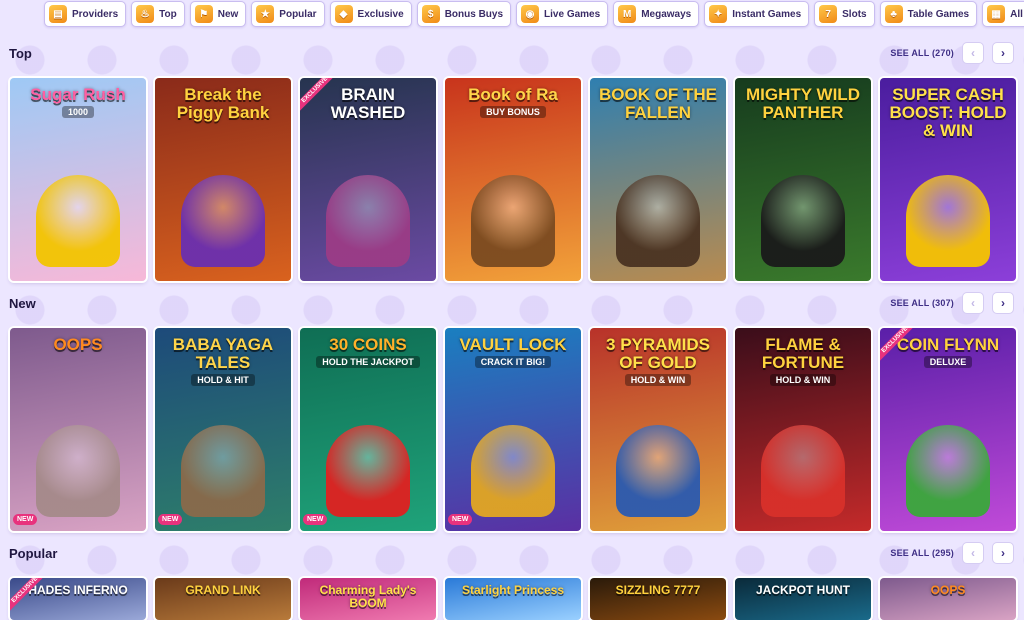 This screenshot has height=620, width=1024. I want to click on see-all-link: SEE ALL (295), so click(922, 553).